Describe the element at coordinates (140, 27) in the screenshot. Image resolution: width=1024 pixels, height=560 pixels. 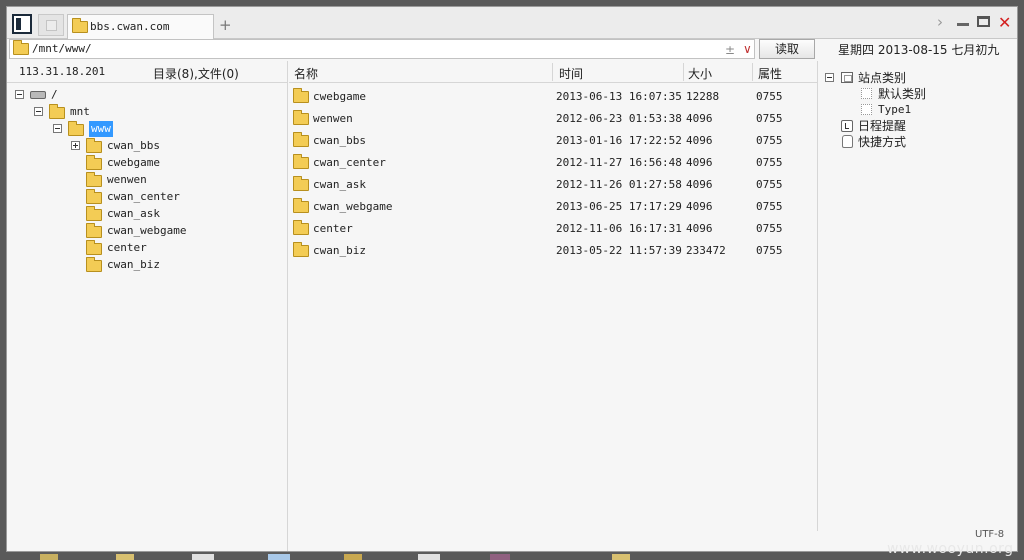
I see `tab-site: bbs.cwan.com` at that location.